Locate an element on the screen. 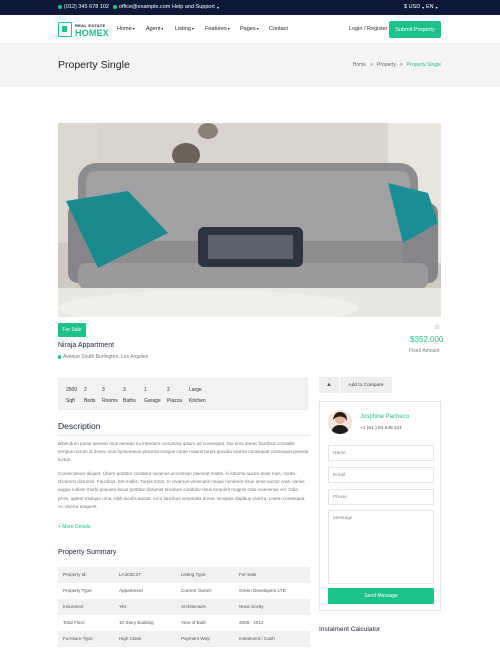 This screenshot has width=500, height=650. summary-value: Instalment / Cash is located at coordinates (257, 638).